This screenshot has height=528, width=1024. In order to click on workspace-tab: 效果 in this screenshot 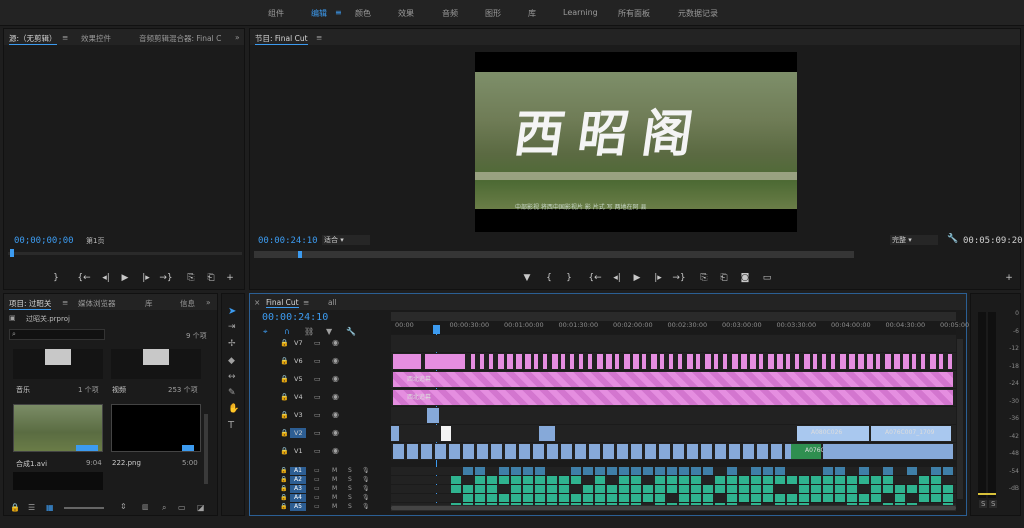, I will do `click(406, 13)`.